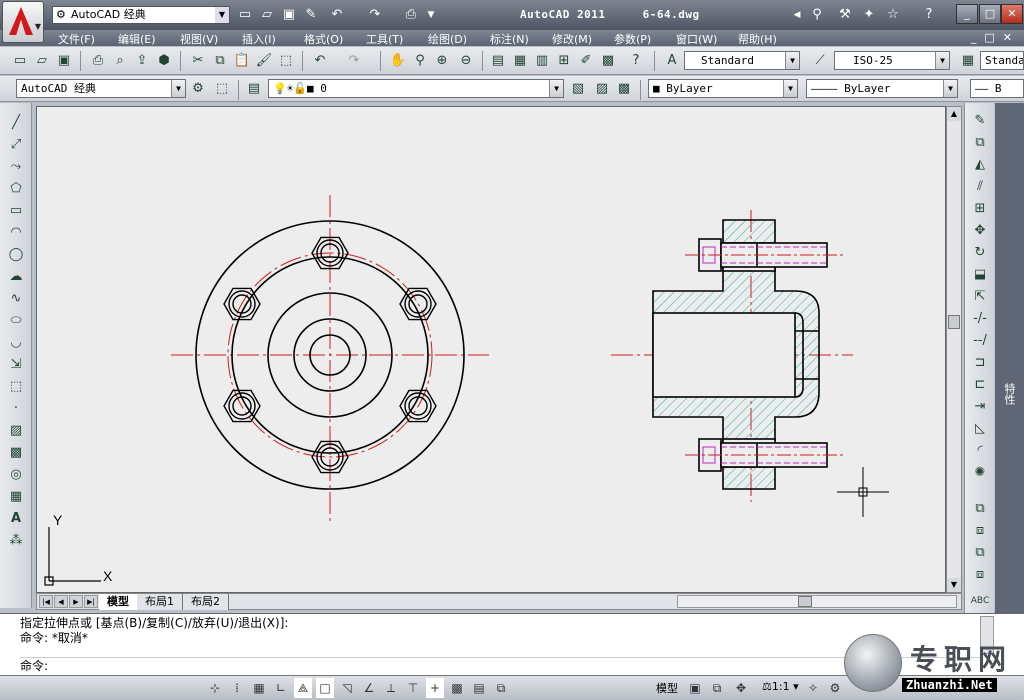 This screenshot has width=1024, height=700. What do you see at coordinates (413, 688) in the screenshot?
I see `lineweight-toggle-icon: ⊤` at bounding box center [413, 688].